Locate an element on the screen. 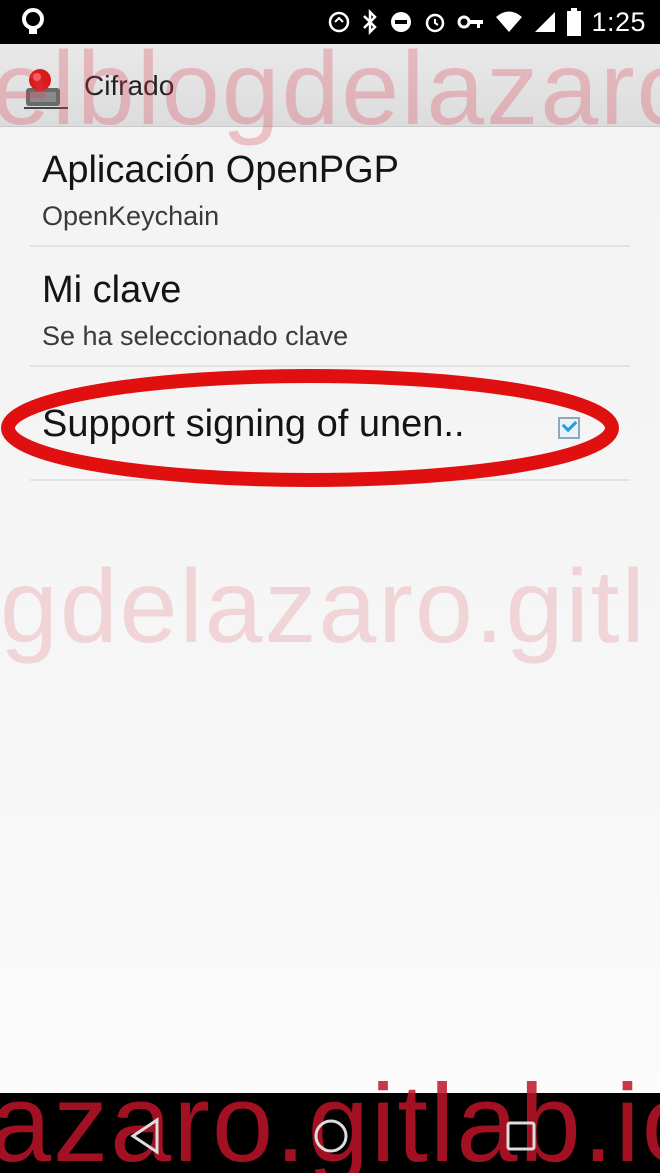  app-icon is located at coordinates (46, 88).